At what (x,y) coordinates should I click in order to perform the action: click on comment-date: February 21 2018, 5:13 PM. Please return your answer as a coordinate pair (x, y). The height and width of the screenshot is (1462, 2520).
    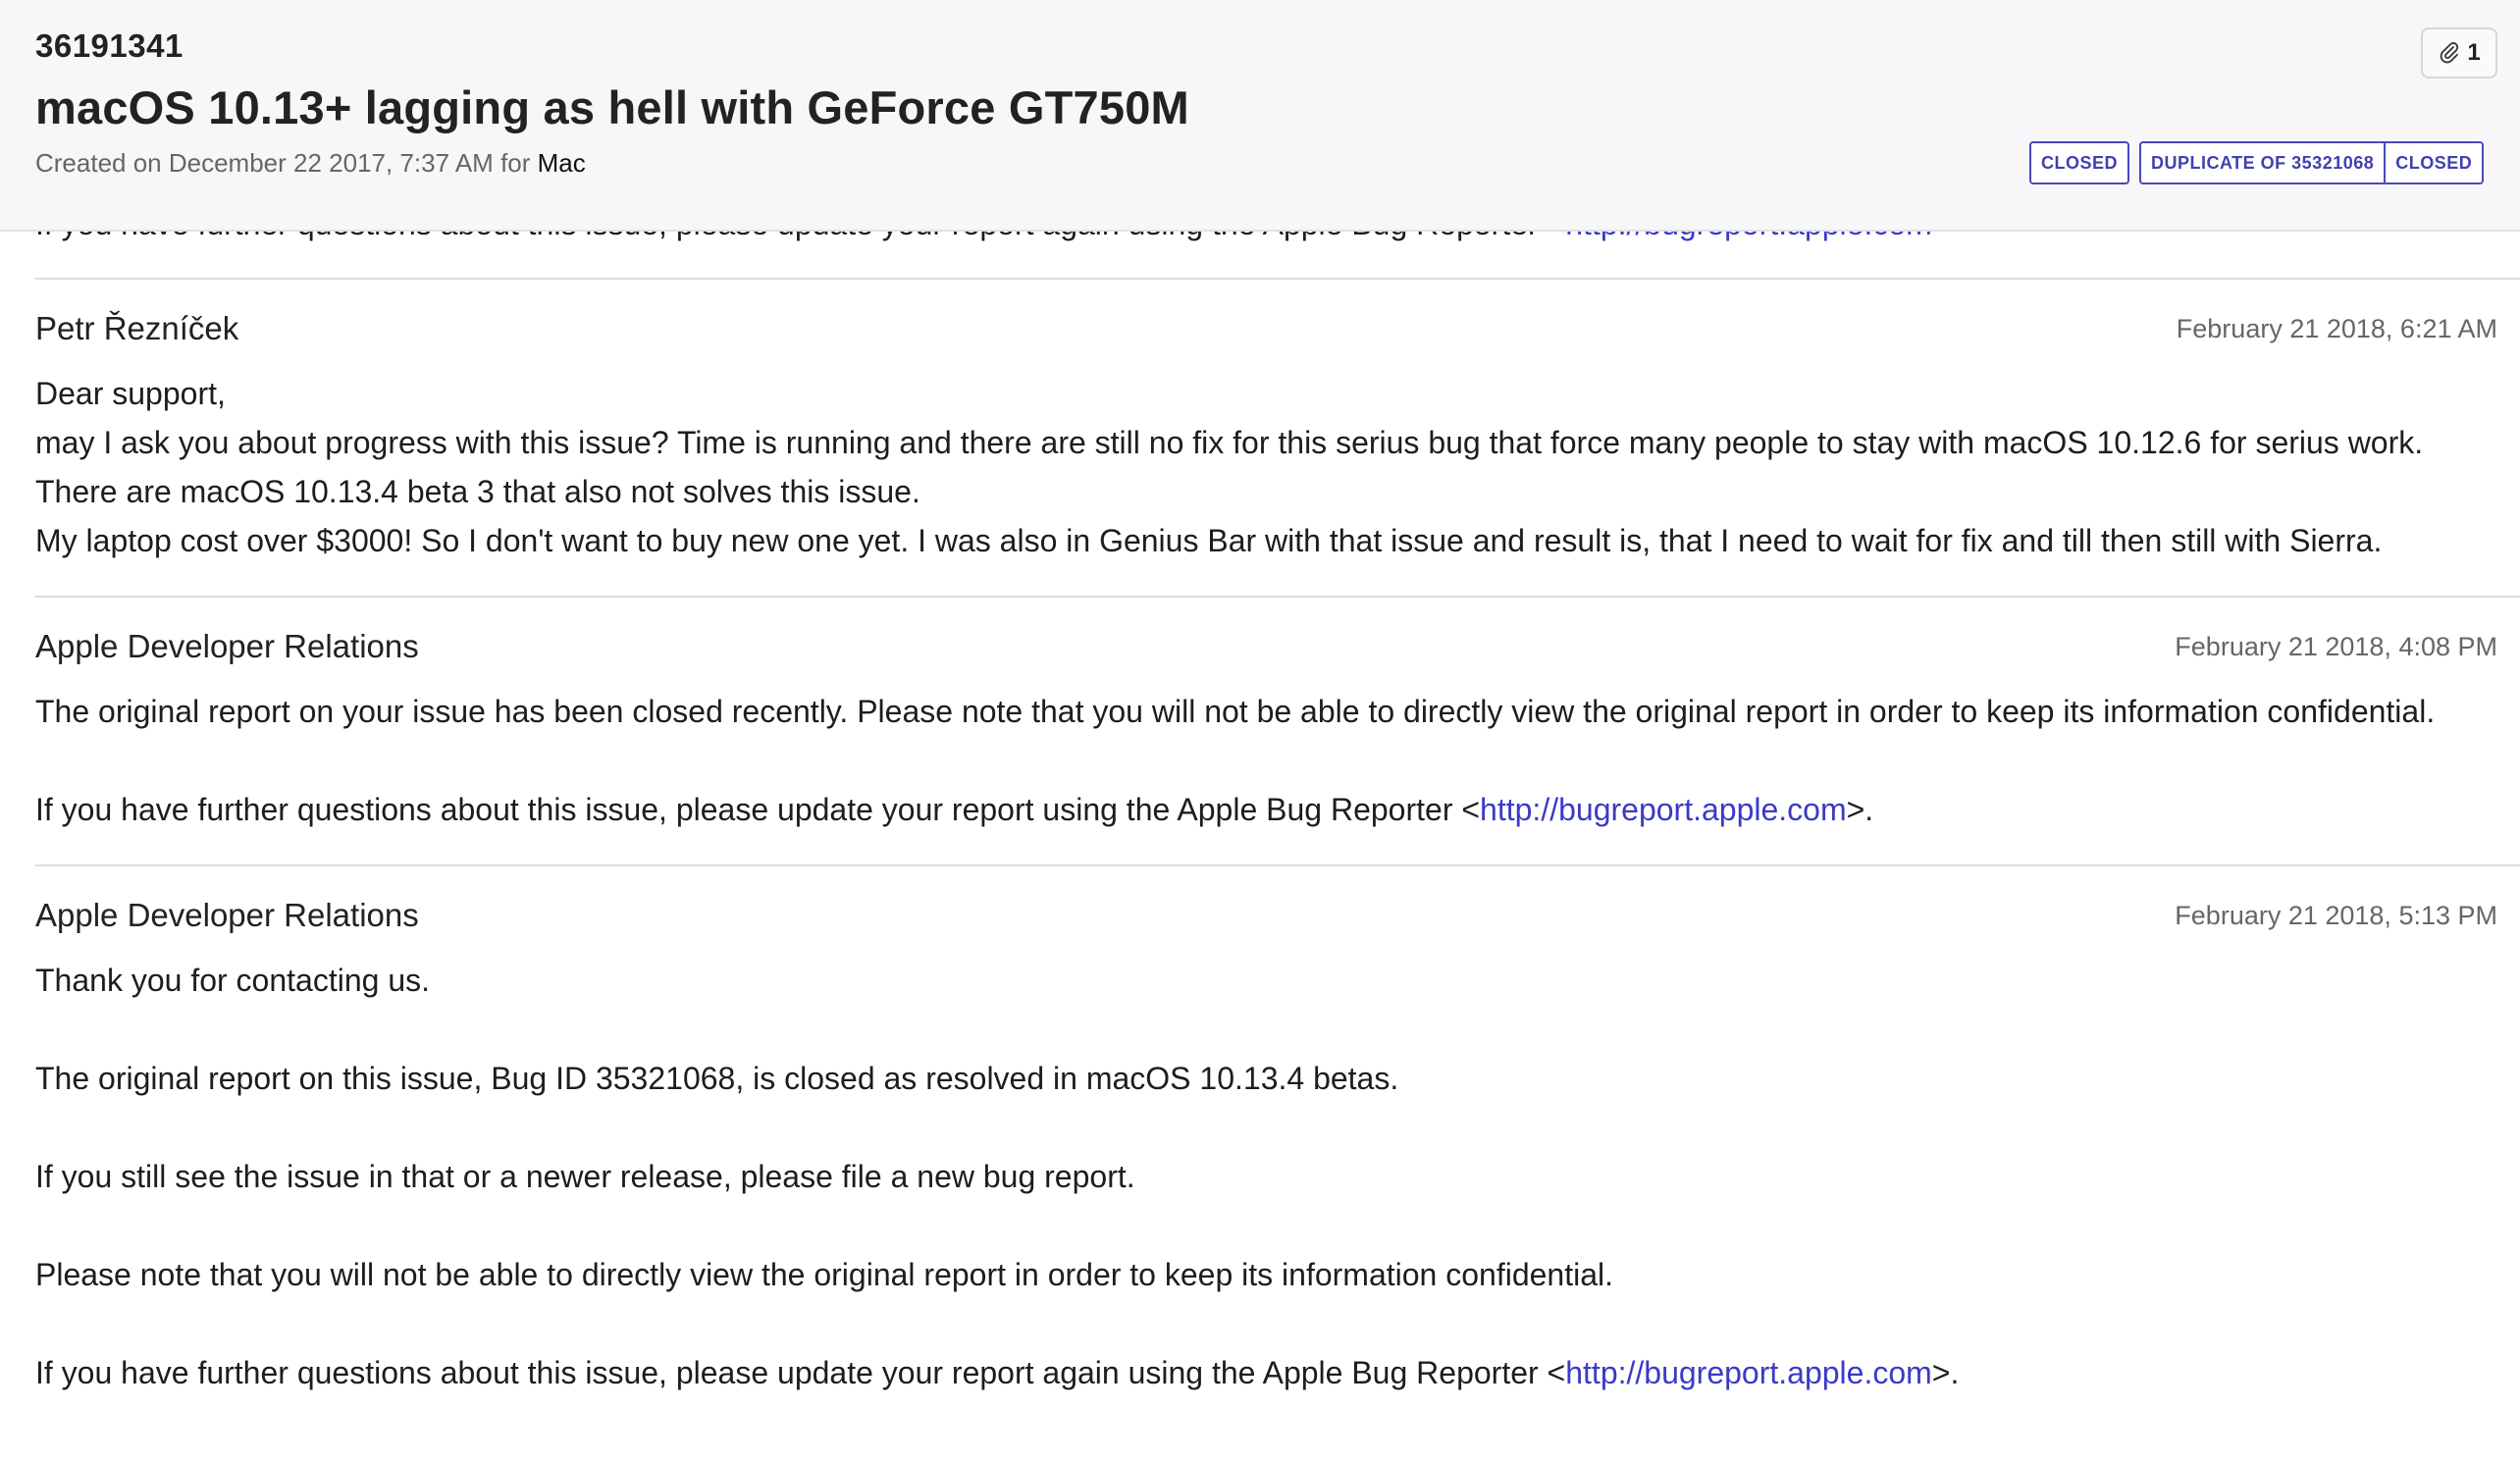
    Looking at the image, I should click on (2336, 915).